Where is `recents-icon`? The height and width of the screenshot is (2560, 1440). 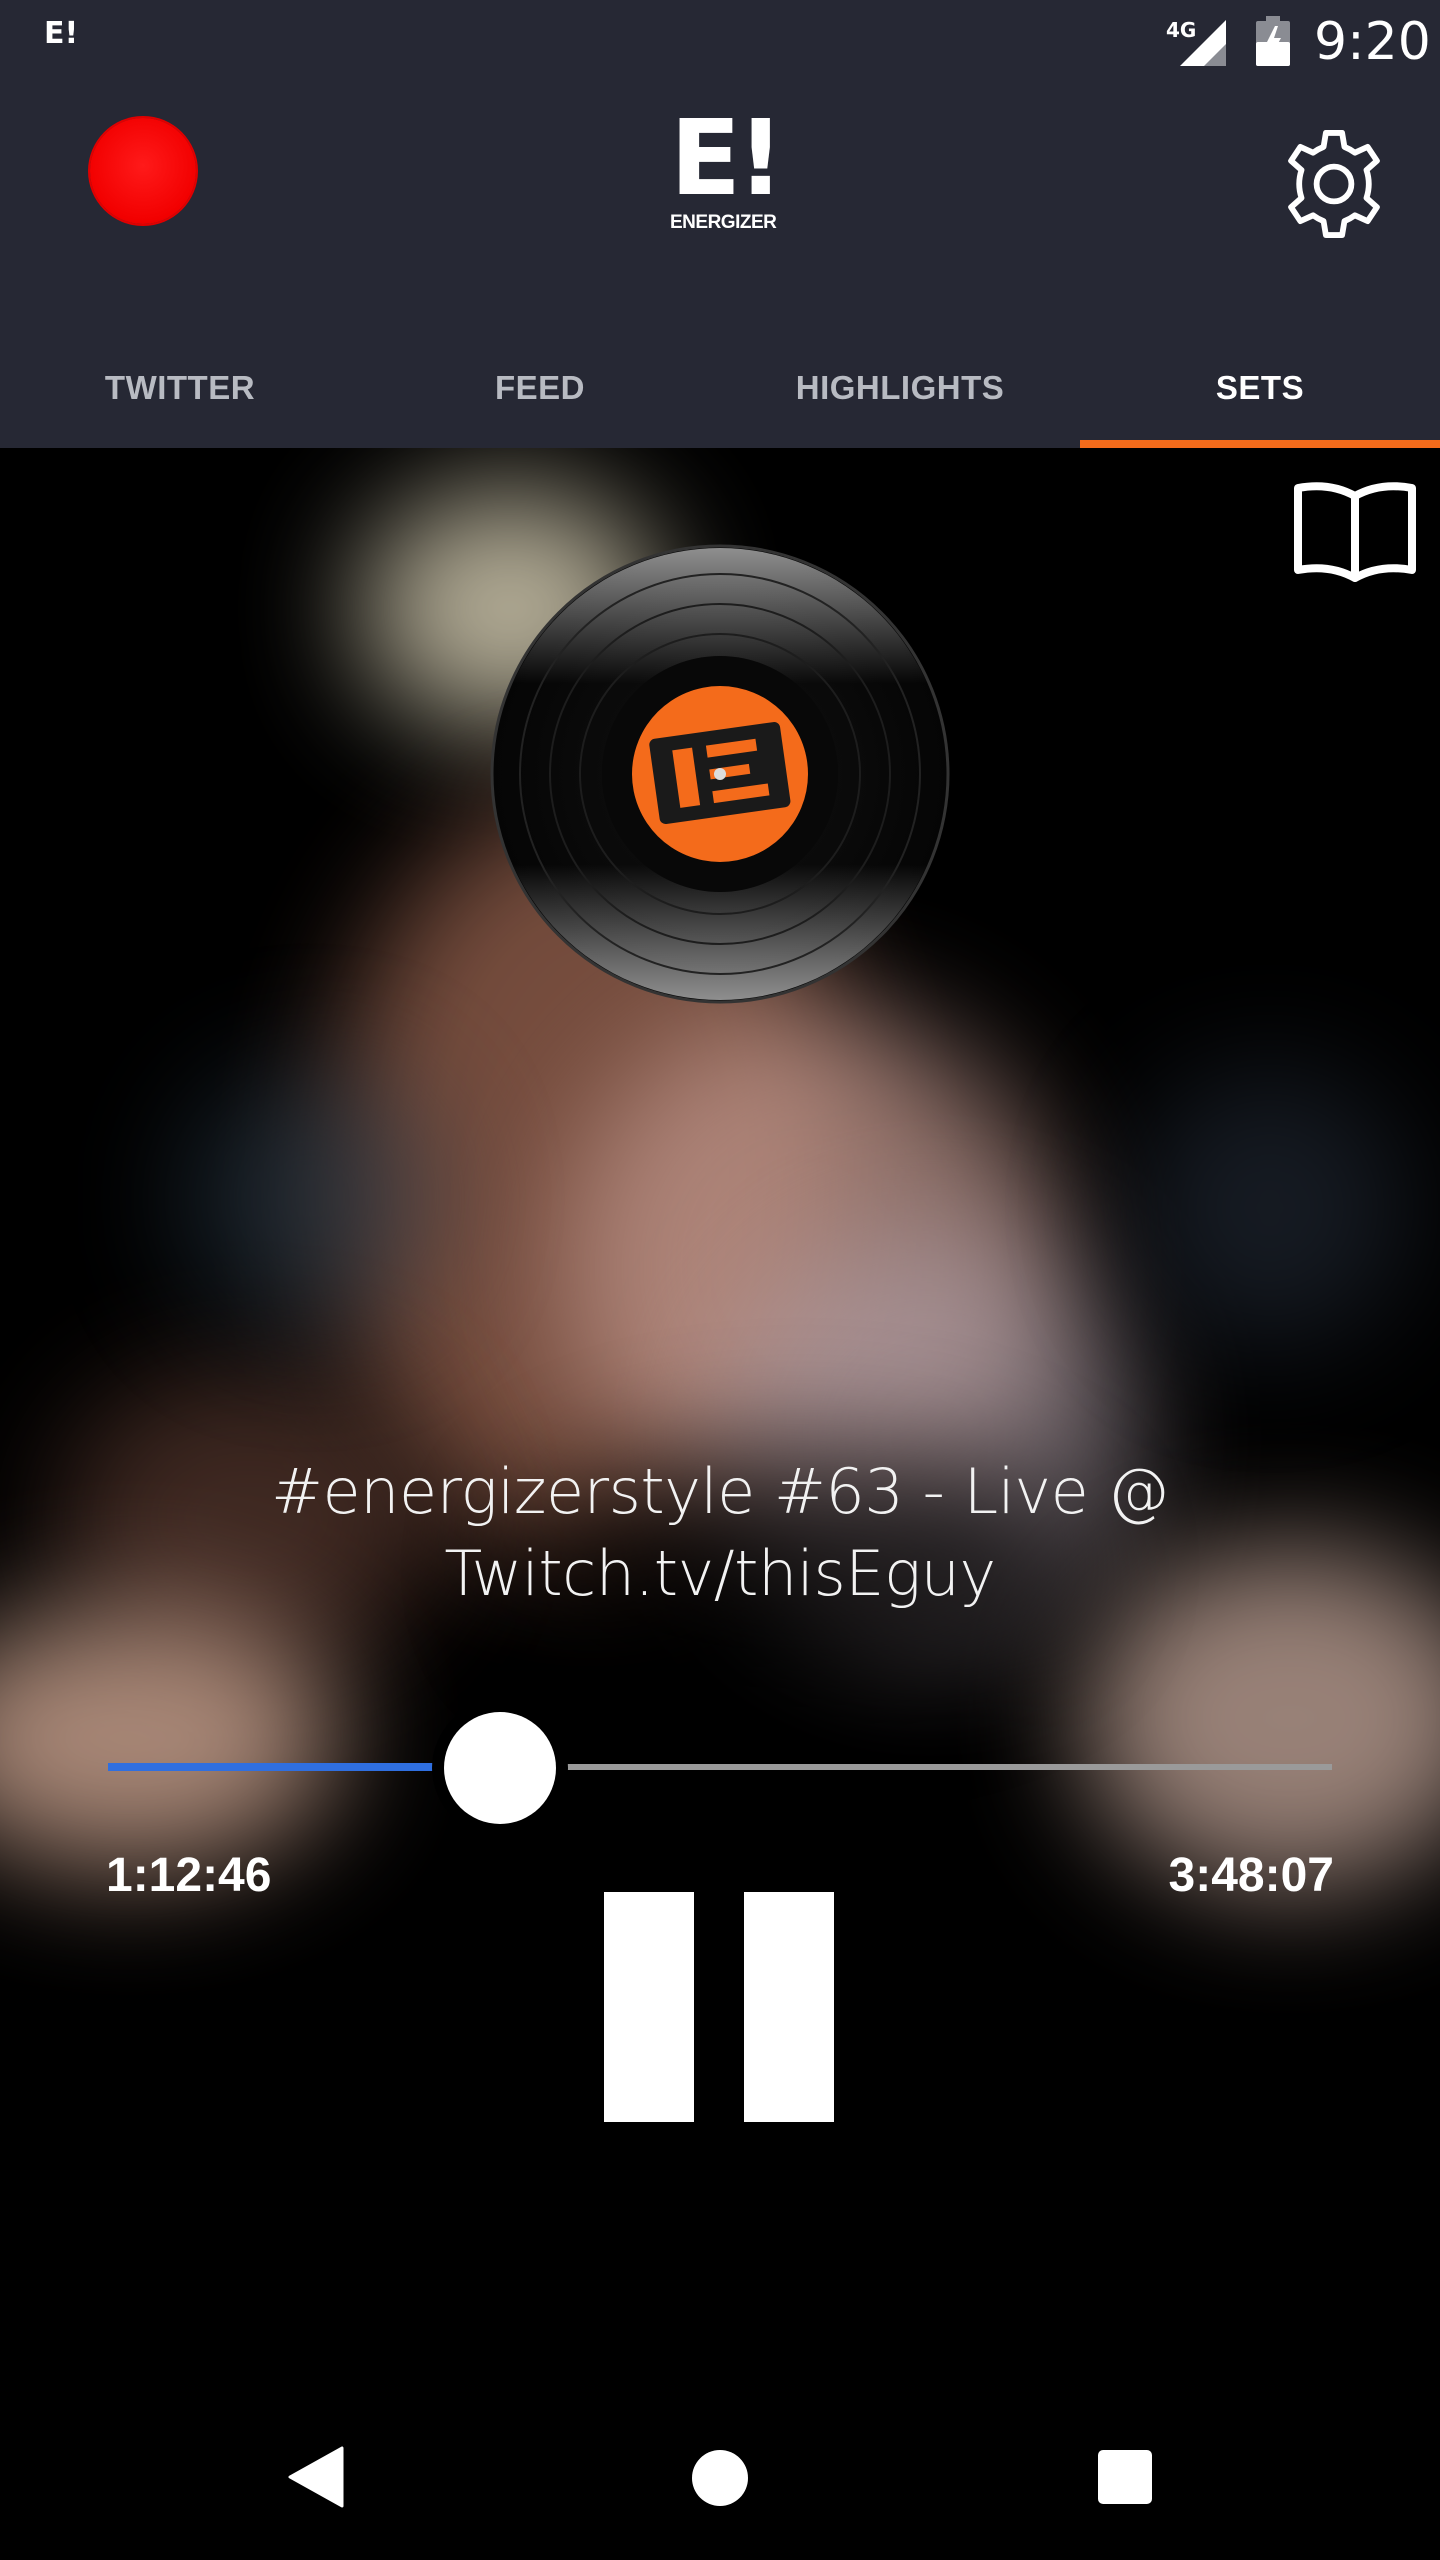 recents-icon is located at coordinates (1125, 2477).